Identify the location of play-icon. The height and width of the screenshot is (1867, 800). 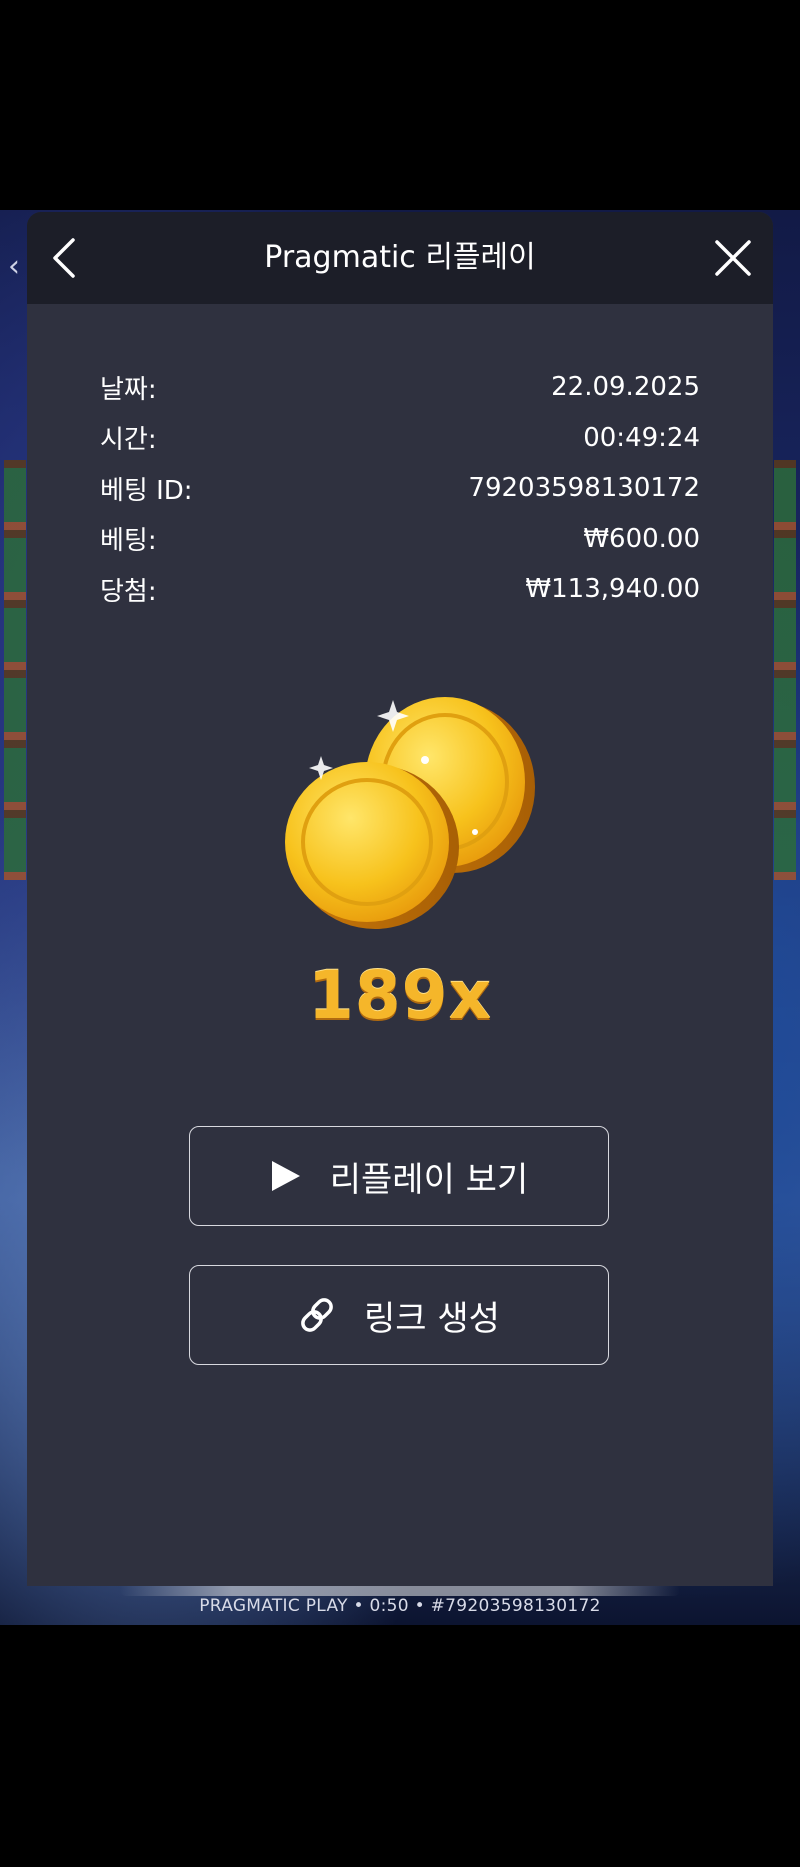
(286, 1176).